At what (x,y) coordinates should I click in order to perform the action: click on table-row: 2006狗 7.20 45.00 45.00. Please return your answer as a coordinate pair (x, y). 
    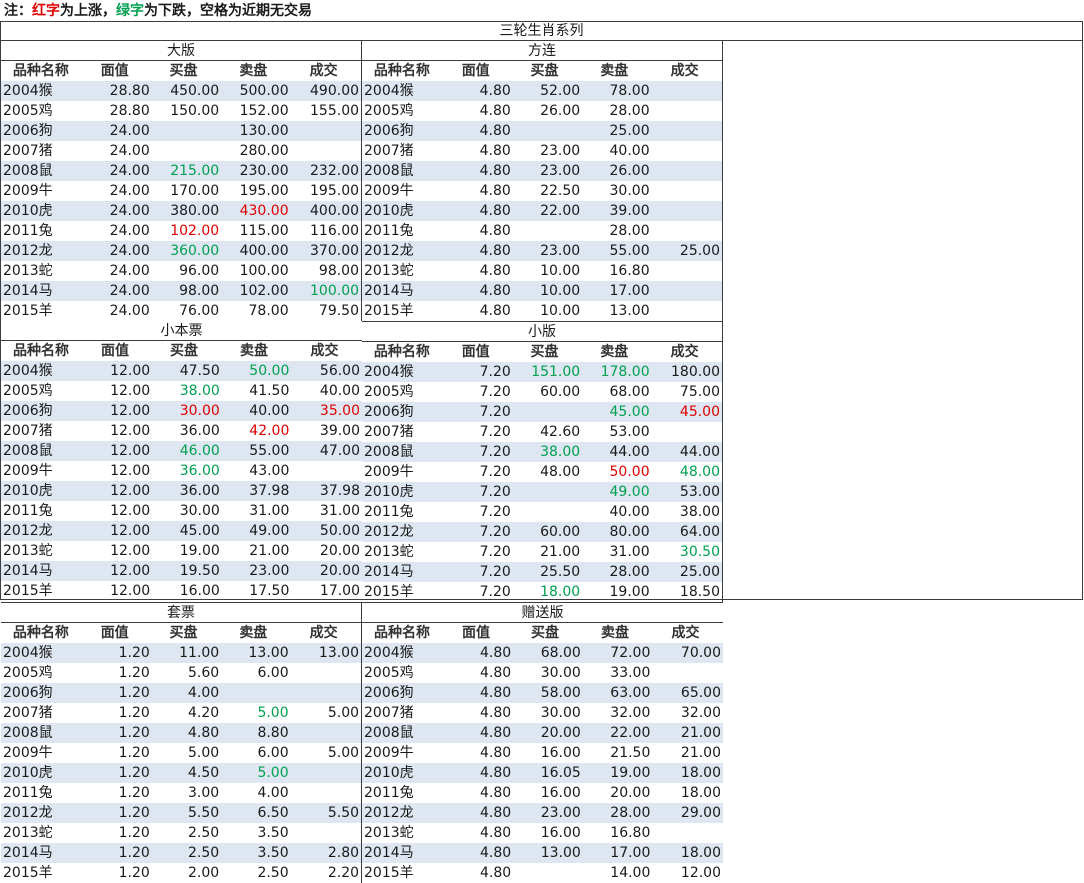
    Looking at the image, I should click on (542, 412).